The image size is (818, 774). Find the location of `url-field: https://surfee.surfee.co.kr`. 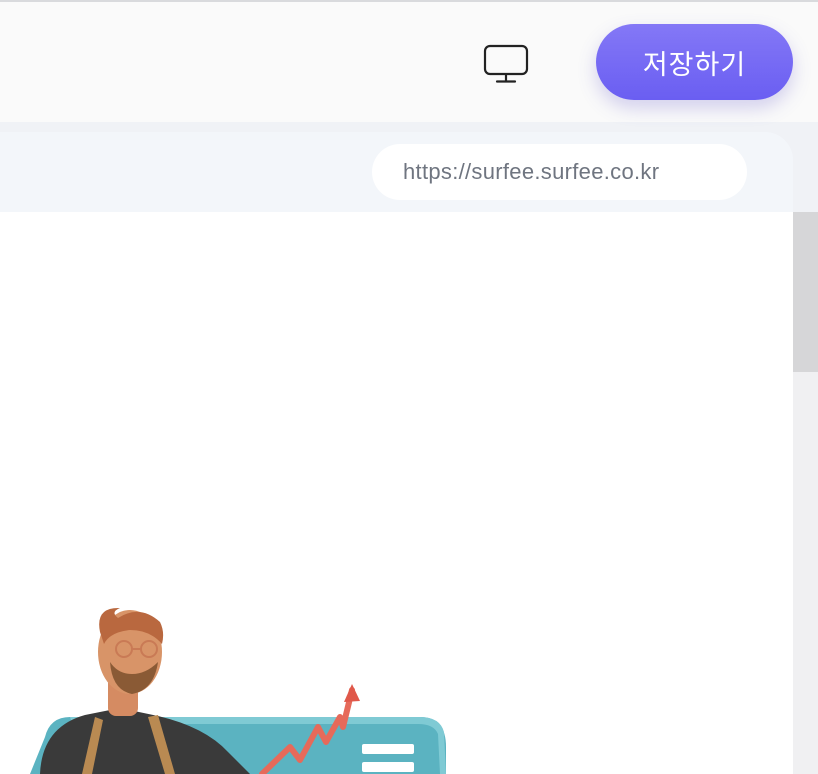

url-field: https://surfee.surfee.co.kr is located at coordinates (559, 172).